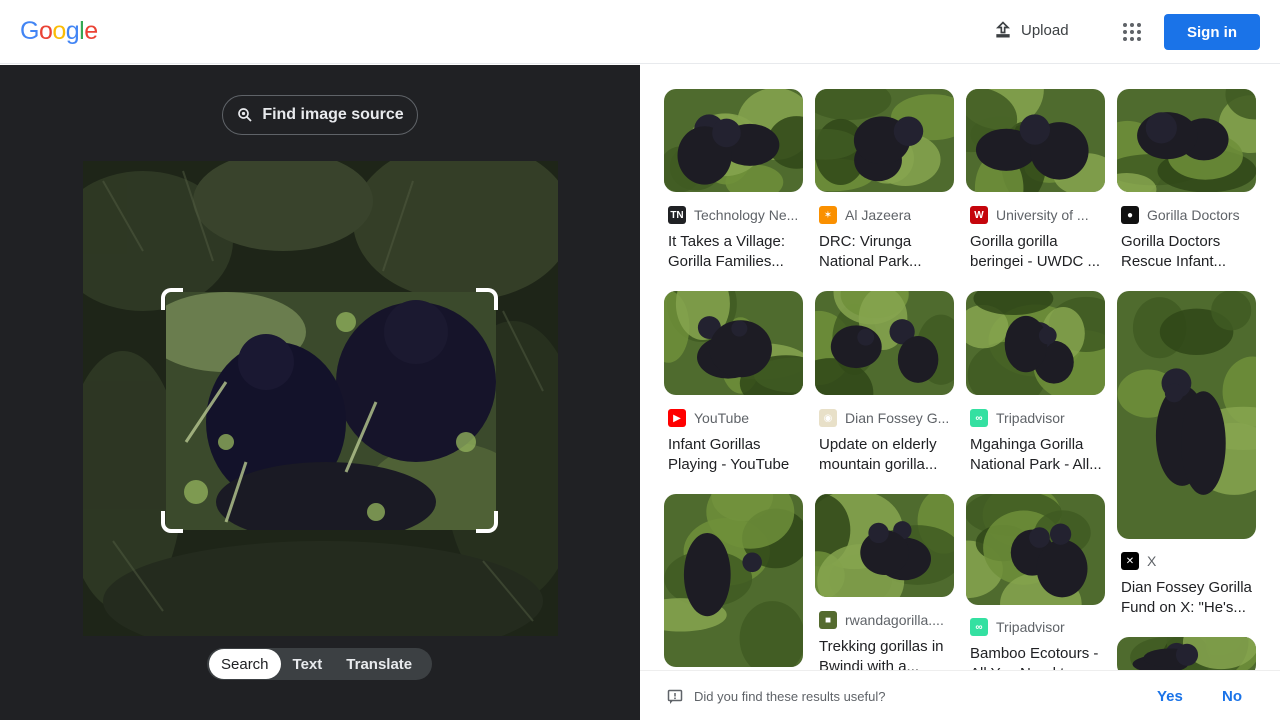 Image resolution: width=1280 pixels, height=720 pixels. Describe the element at coordinates (1034, 653) in the screenshot. I see `result-title-line: Bamboo Ecotours -` at that location.